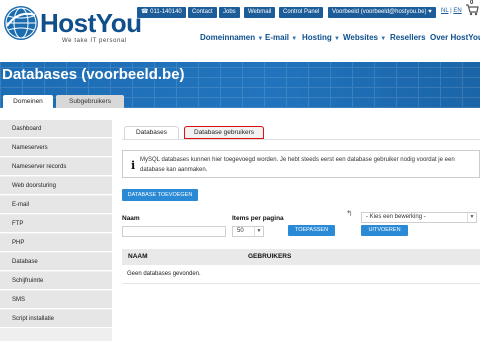 The height and width of the screenshot is (341, 480). Describe the element at coordinates (133, 165) in the screenshot. I see `info-icon: i` at that location.